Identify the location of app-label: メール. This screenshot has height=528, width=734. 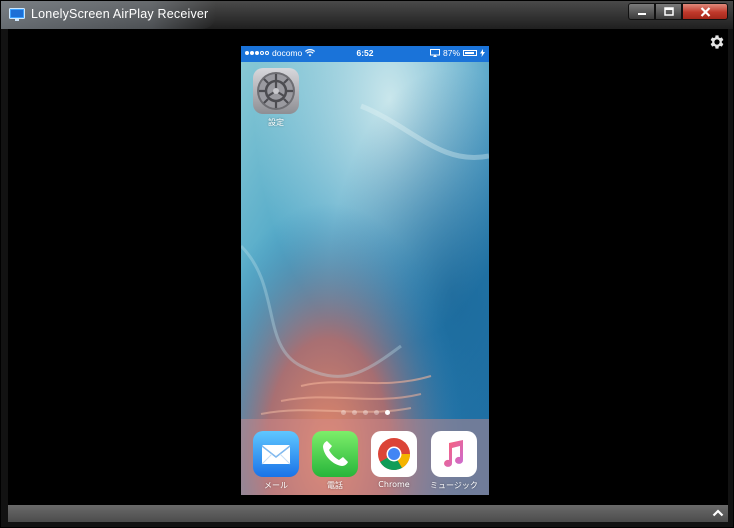
(276, 485).